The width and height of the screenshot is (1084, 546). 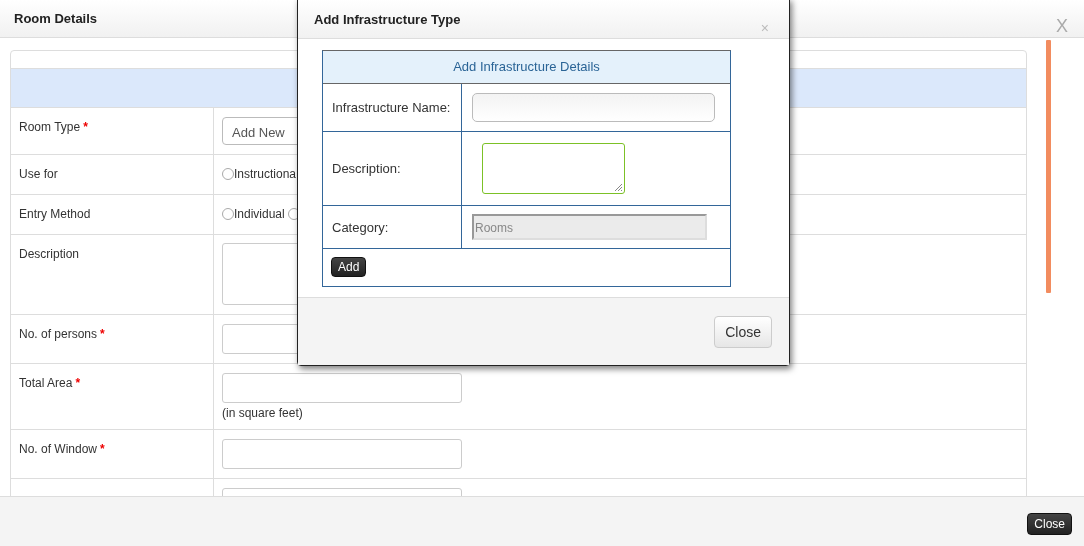 I want to click on resize-grip-icon, so click(x=618, y=187).